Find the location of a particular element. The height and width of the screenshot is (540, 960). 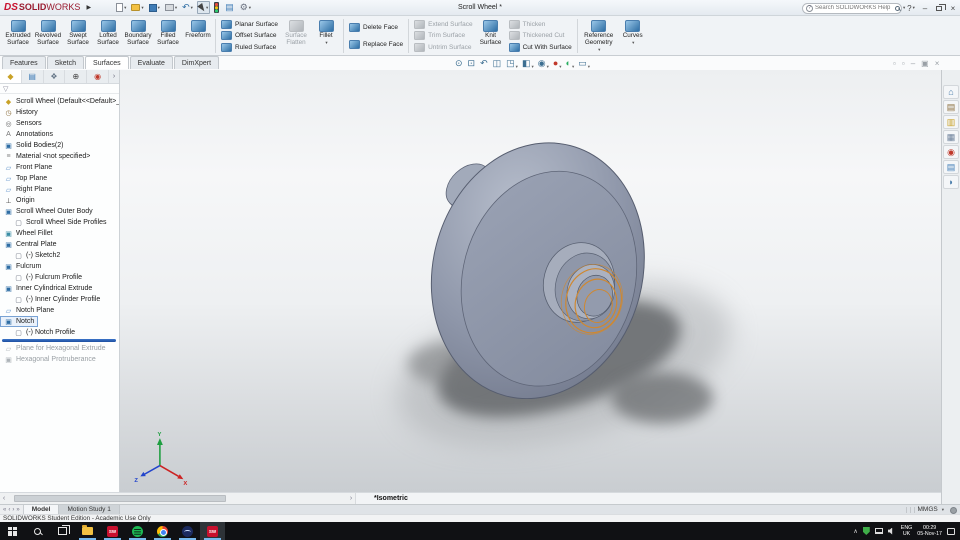

save-button: ▾ is located at coordinates (154, 7).